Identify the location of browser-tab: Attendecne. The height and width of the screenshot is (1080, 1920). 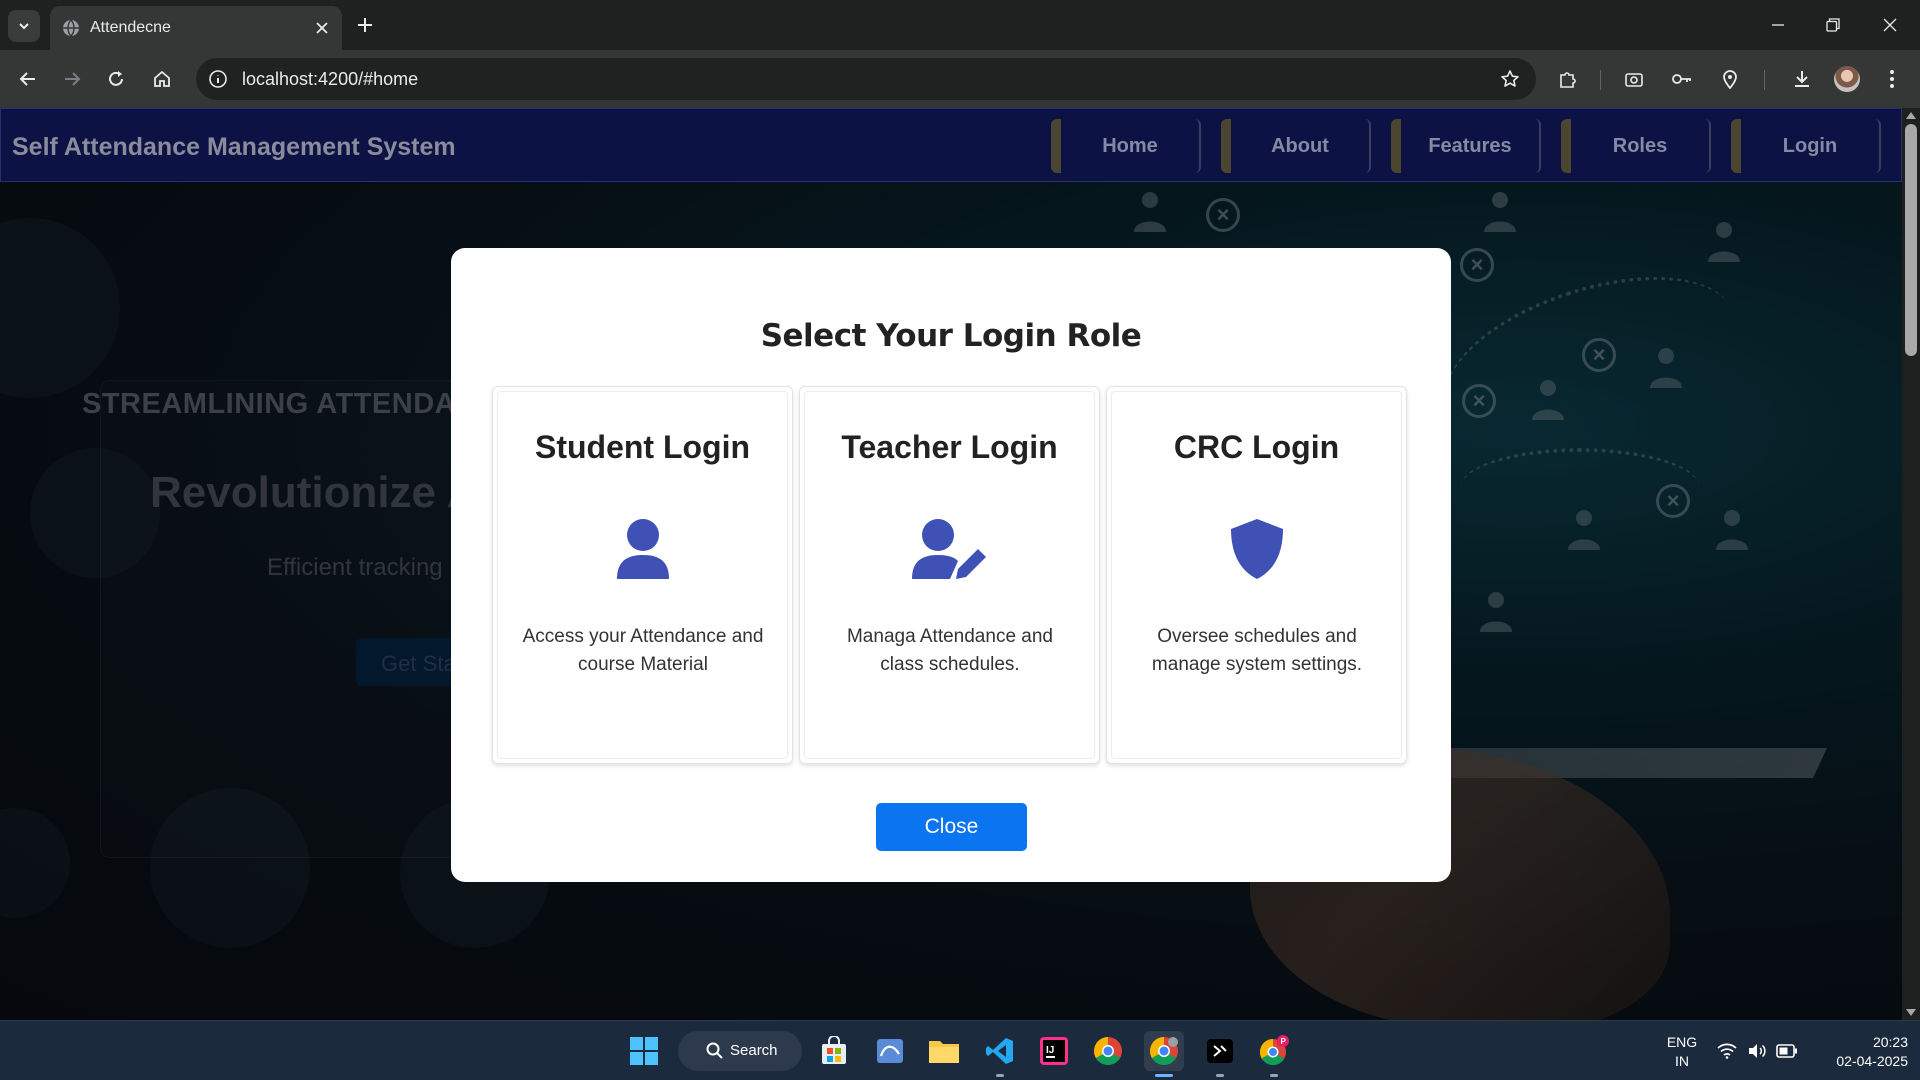
(196, 28).